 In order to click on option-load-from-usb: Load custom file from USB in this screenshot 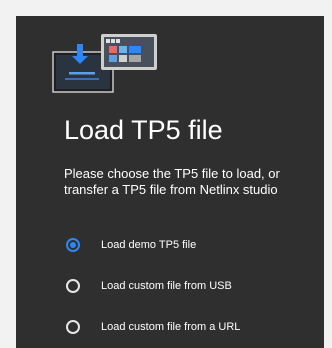, I will do `click(189, 285)`.